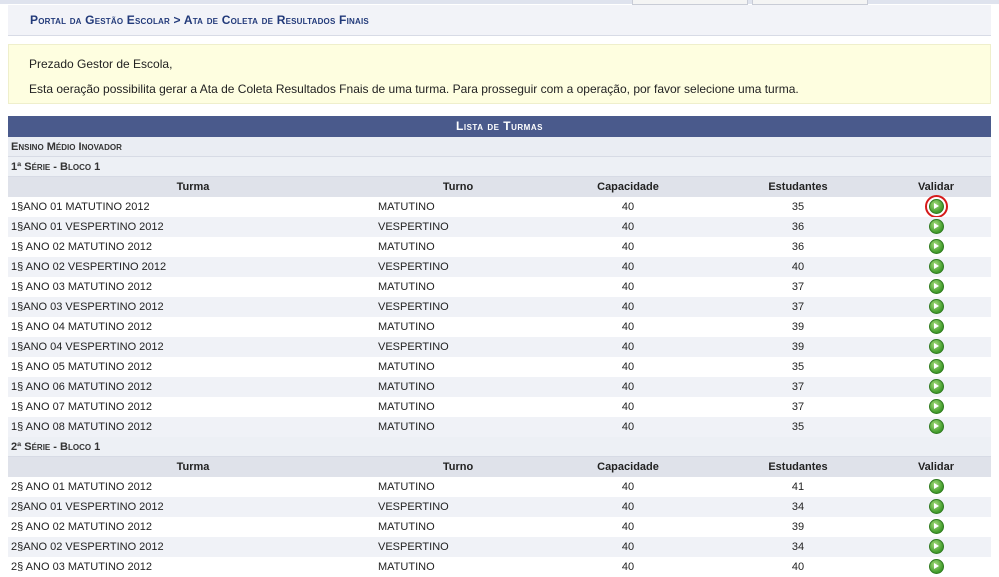 The width and height of the screenshot is (999, 577). What do you see at coordinates (499, 227) in the screenshot?
I see `table-row: 1§ANO 01 VESPERTINO 2012 VESPERTINO 40 36` at bounding box center [499, 227].